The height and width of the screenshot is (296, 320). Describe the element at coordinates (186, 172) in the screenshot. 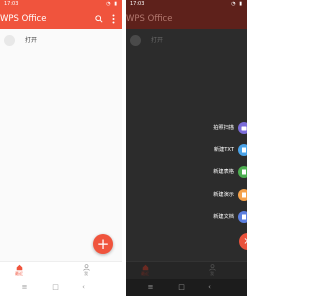

I see `dial-new-sheet: 新建表格` at that location.